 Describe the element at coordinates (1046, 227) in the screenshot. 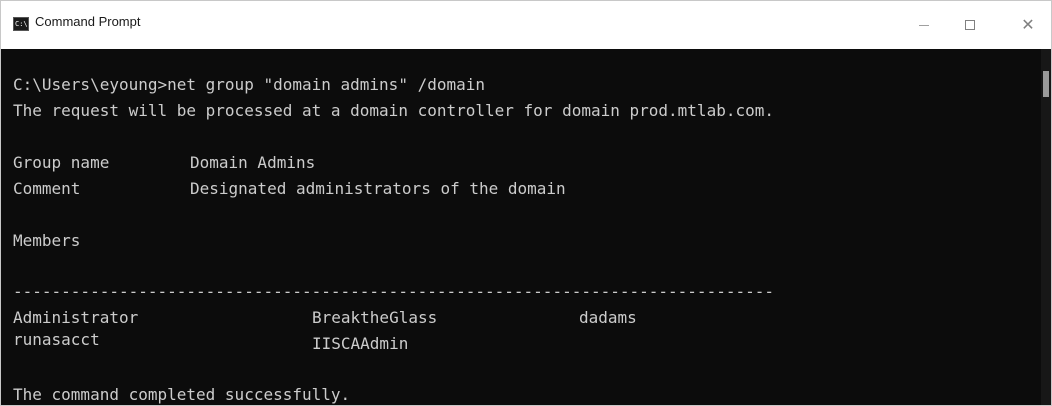

I see `vertical-scrollbar` at that location.